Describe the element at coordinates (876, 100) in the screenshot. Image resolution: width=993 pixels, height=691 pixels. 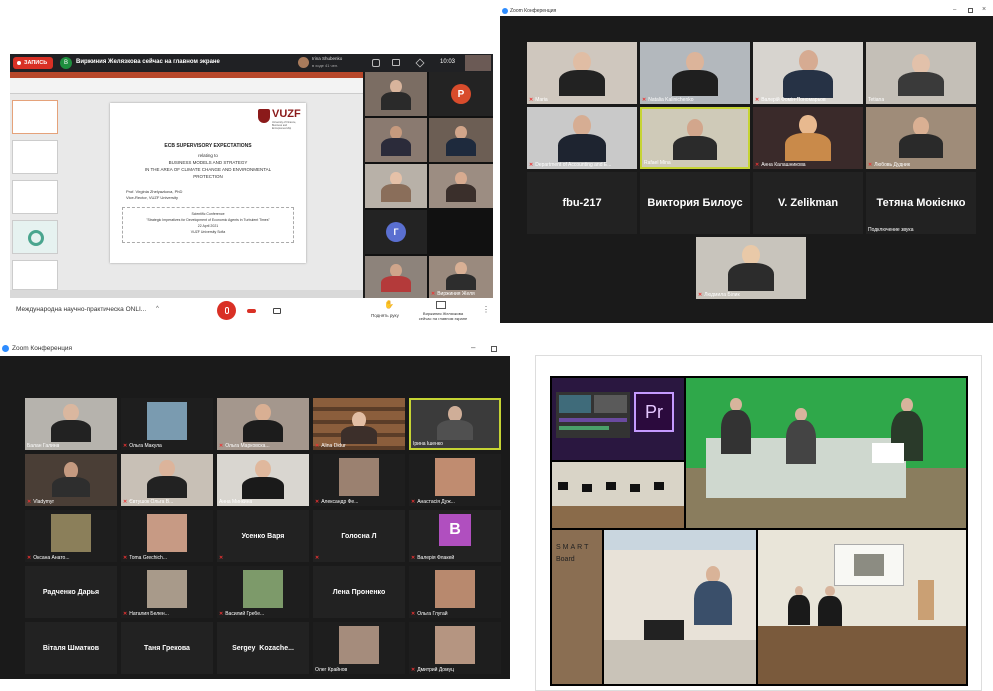
I see `tile-name: Tetiana` at that location.